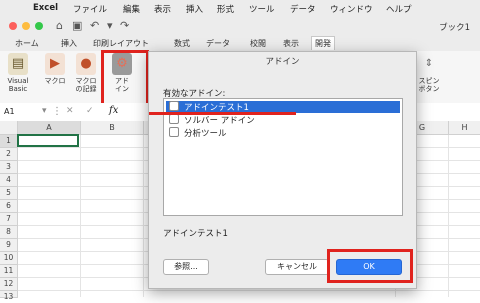 Image resolution: width=480 pixels, height=303 pixels. I want to click on addin-label: アド イン, so click(122, 85).